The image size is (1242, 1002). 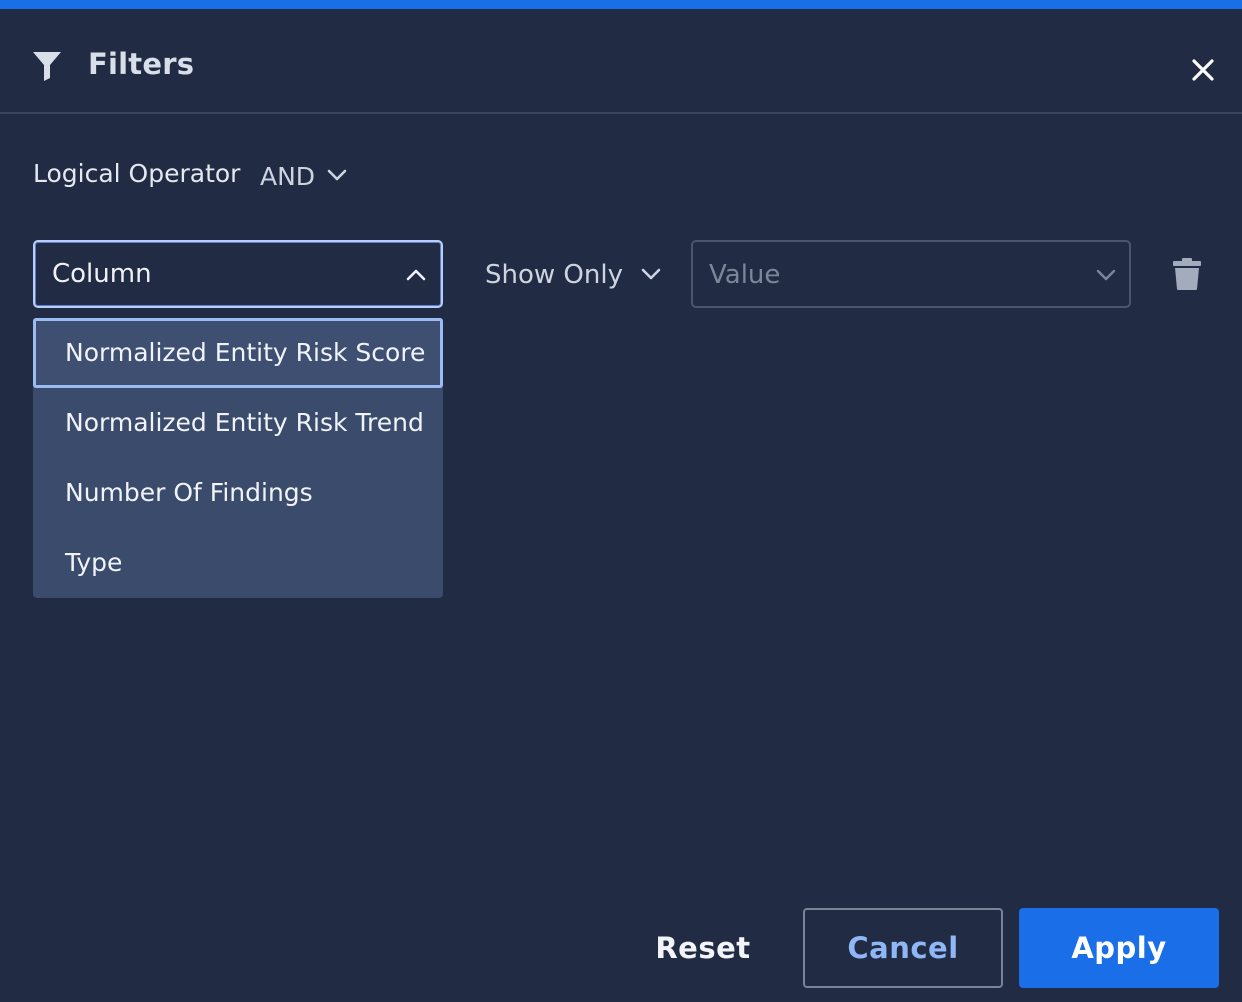 What do you see at coordinates (238, 274) in the screenshot?
I see `column-select: Column` at bounding box center [238, 274].